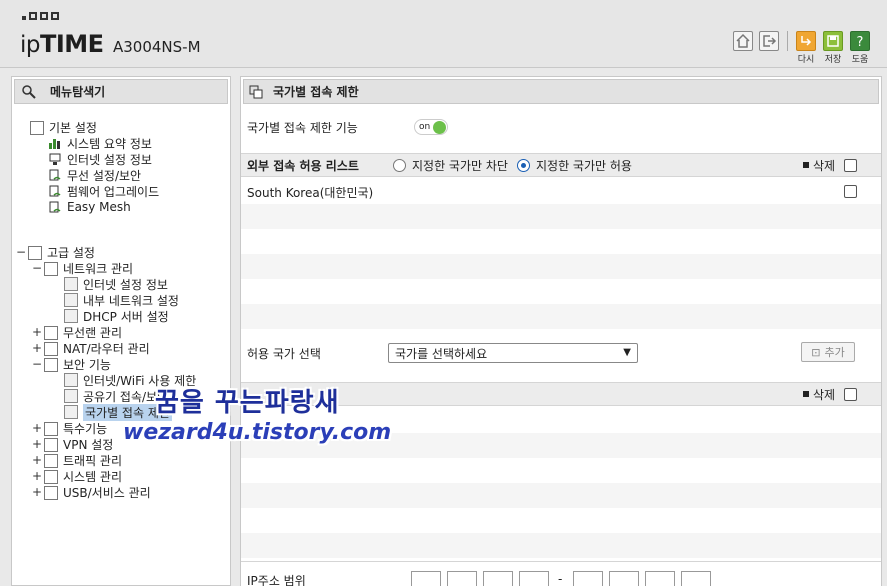  Describe the element at coordinates (103, 191) in the screenshot. I see `tree-item-firmware-upgrade: 펌웨어 업그레이드` at that location.